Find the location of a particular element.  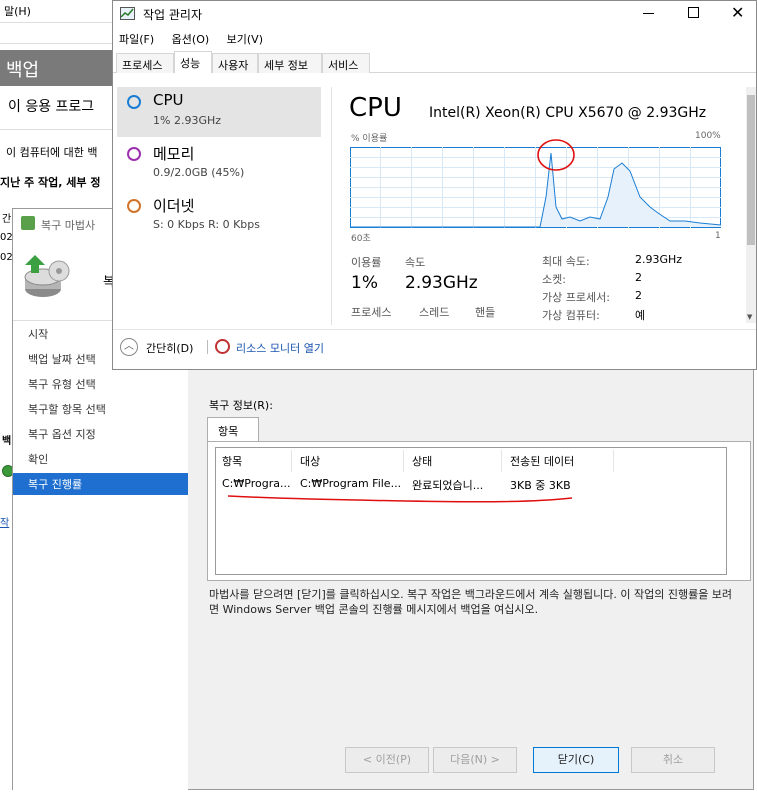

wizard-app-icon is located at coordinates (28, 223).